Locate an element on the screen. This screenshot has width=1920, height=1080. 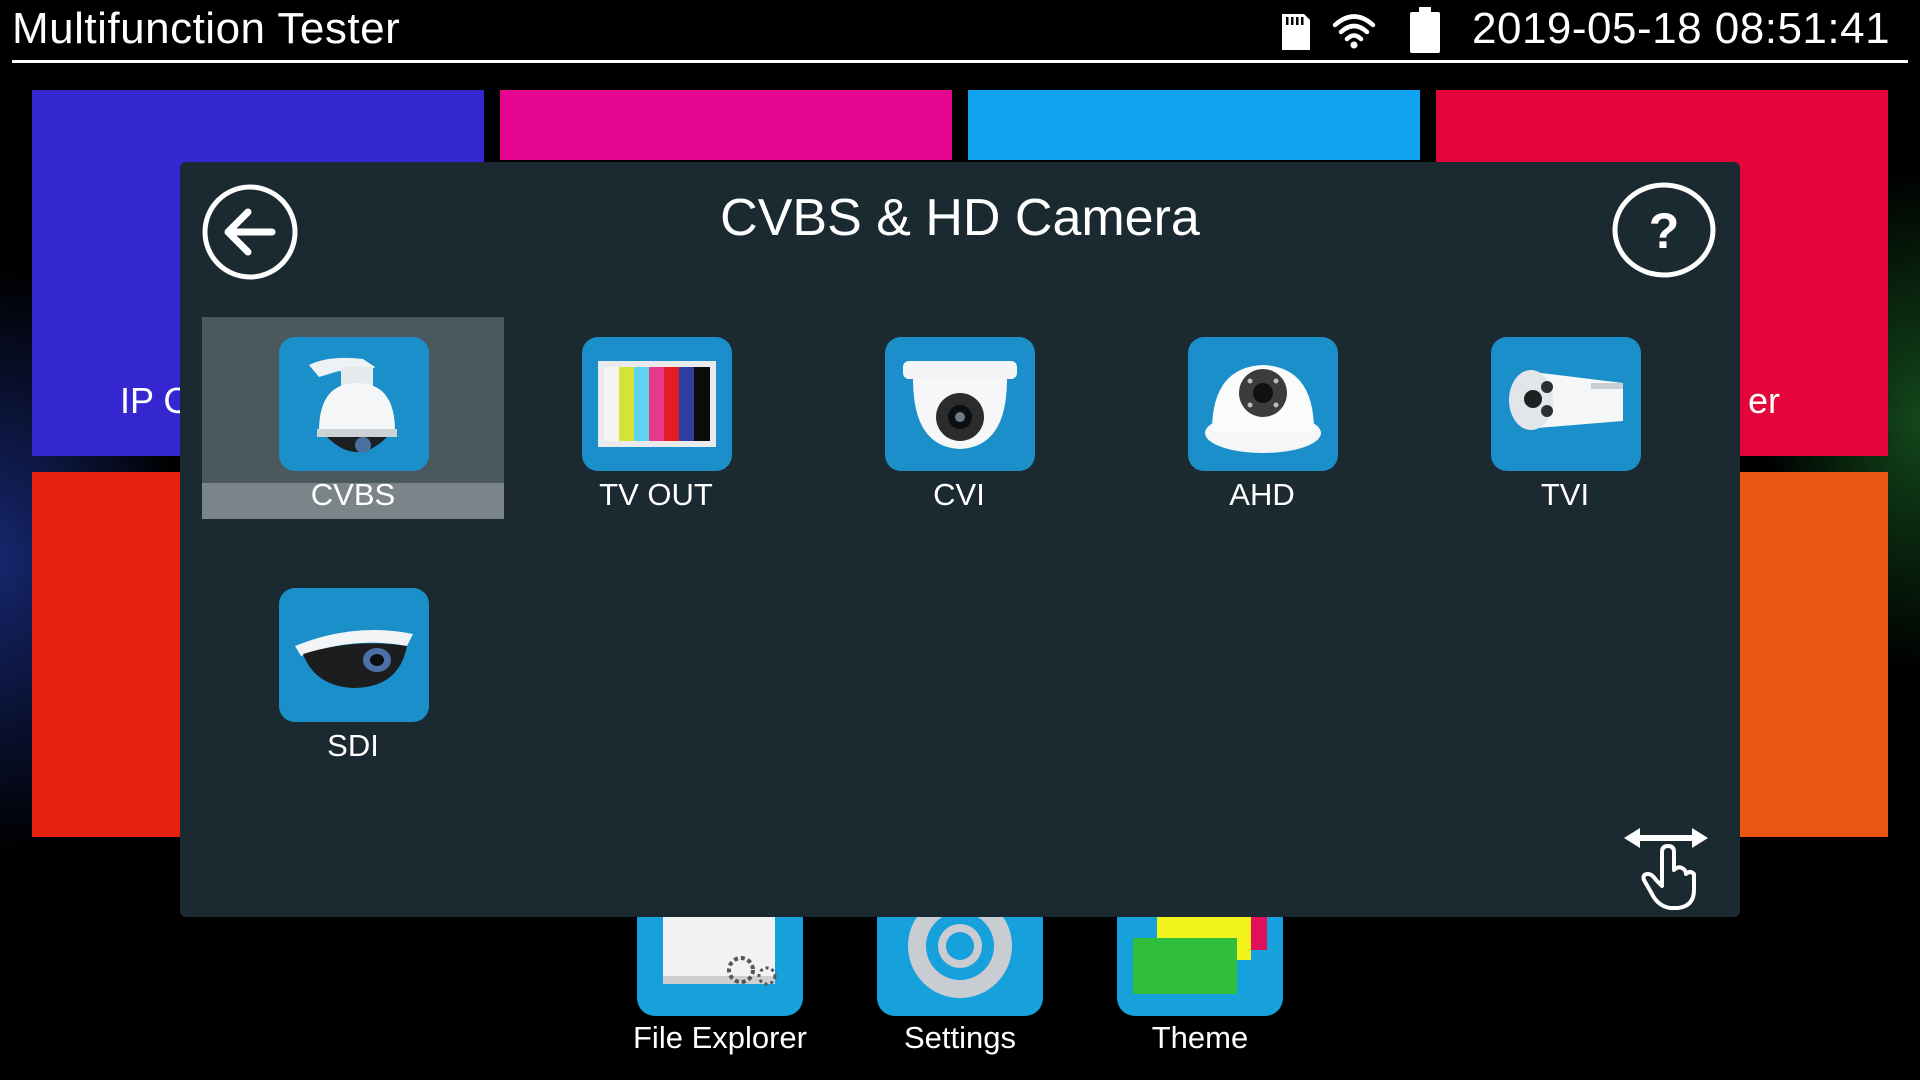
dock-label: File Explorer is located at coordinates (720, 1037).